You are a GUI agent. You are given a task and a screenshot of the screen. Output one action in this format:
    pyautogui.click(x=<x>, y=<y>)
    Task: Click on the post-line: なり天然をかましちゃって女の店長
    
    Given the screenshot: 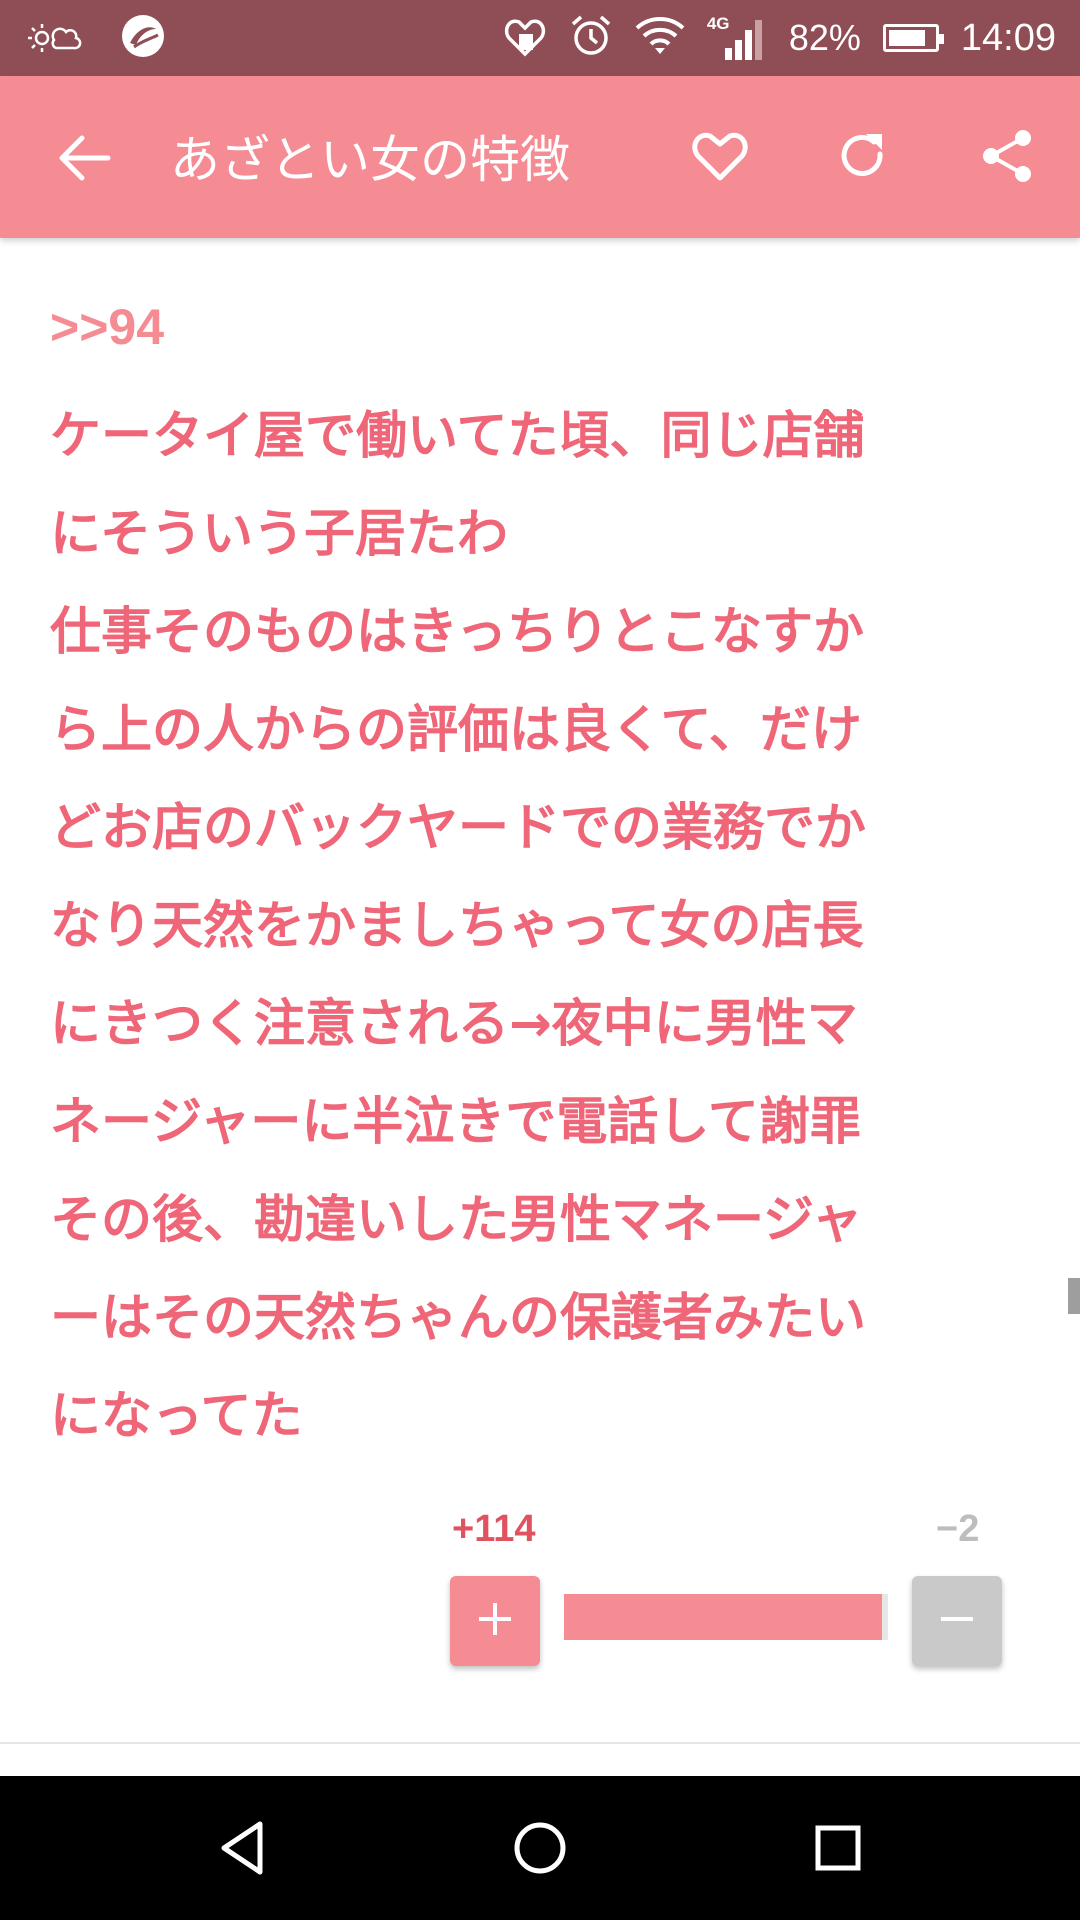 What is the action you would take?
    pyautogui.click(x=457, y=926)
    